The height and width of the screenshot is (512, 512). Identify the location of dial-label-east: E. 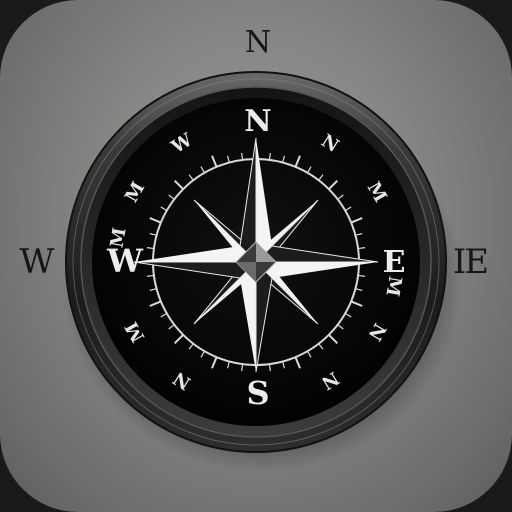
(394, 262).